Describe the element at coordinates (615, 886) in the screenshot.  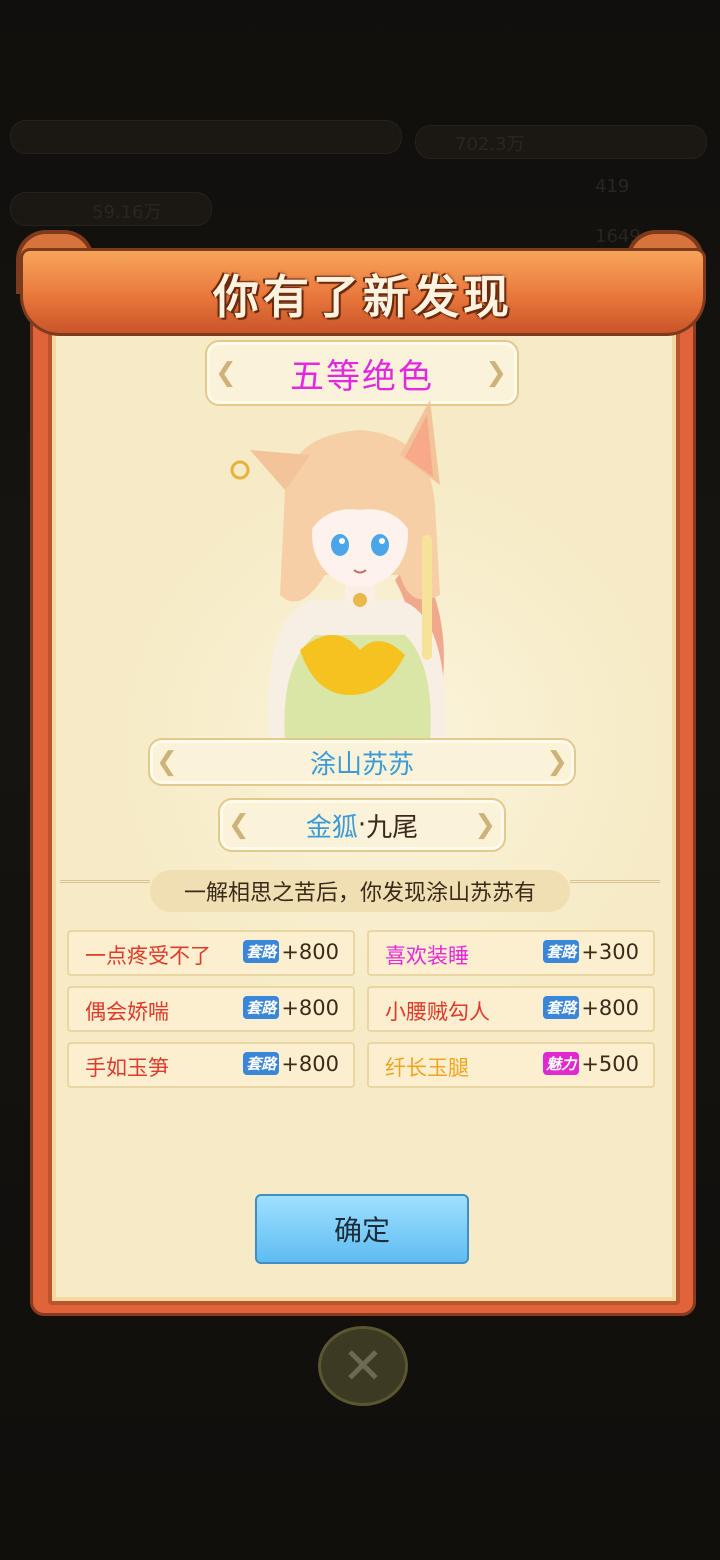
I see `right-swirl-ornament` at that location.